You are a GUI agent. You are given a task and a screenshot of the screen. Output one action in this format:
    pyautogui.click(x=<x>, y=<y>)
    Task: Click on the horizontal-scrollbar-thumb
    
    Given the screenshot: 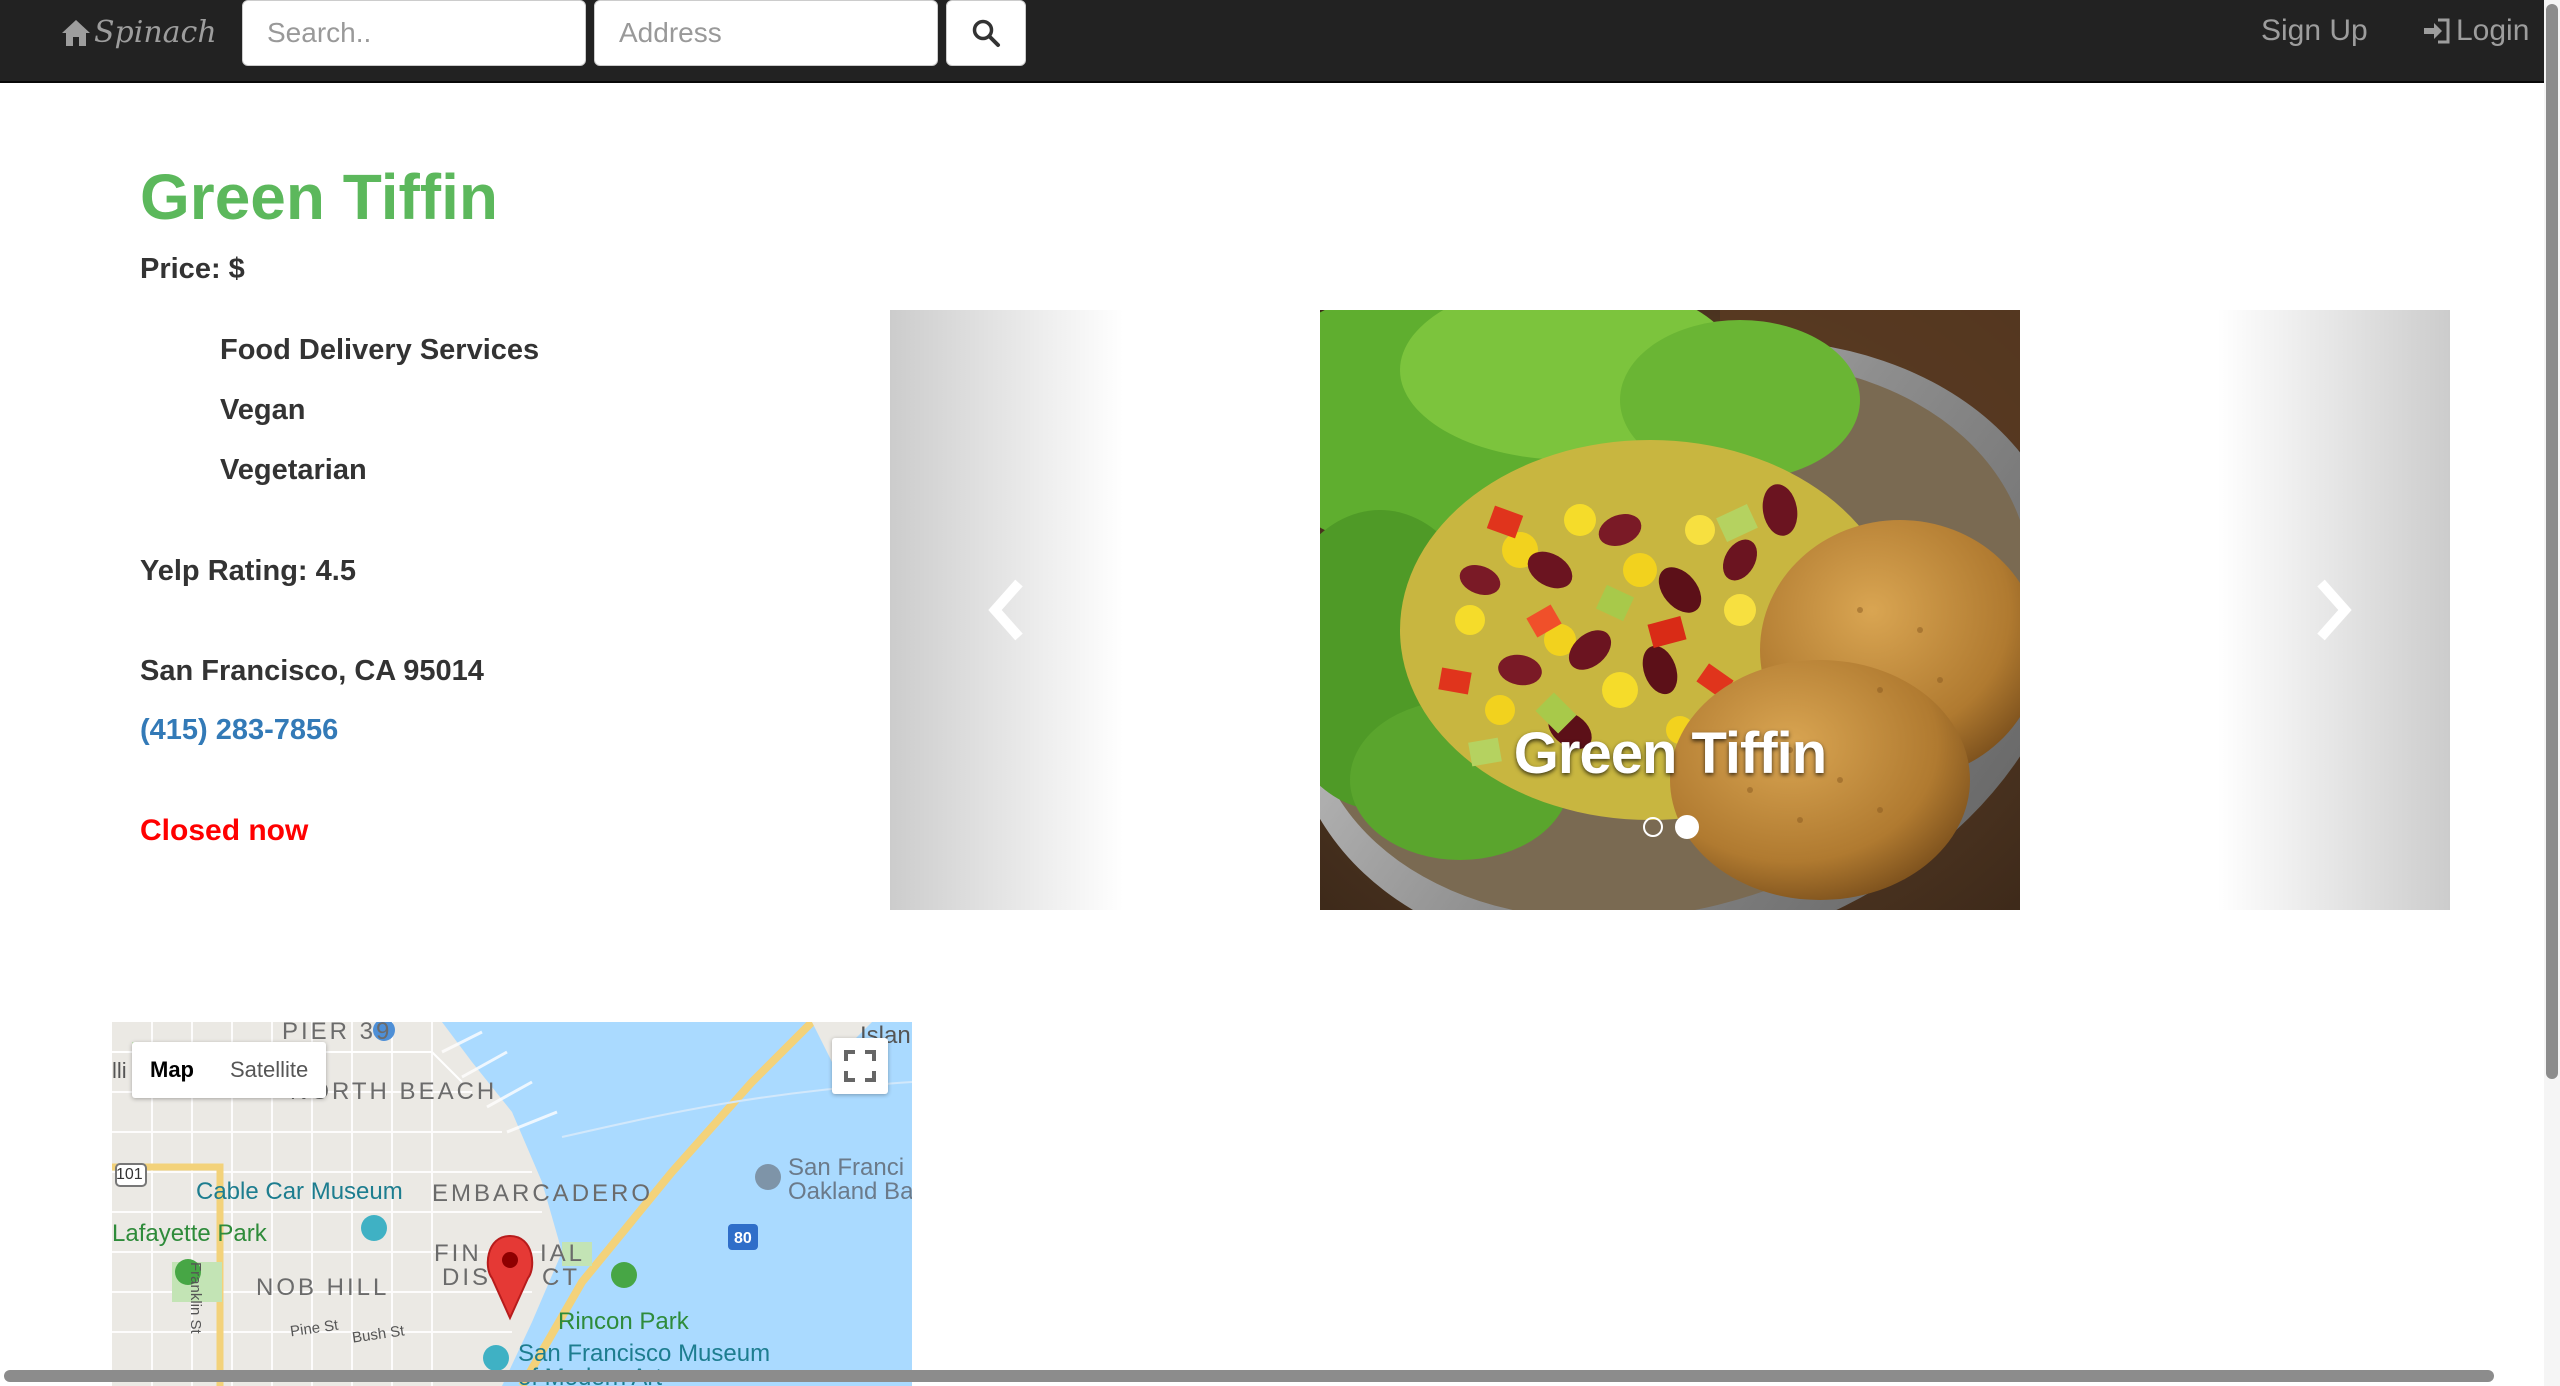 What is the action you would take?
    pyautogui.click(x=1249, y=1376)
    